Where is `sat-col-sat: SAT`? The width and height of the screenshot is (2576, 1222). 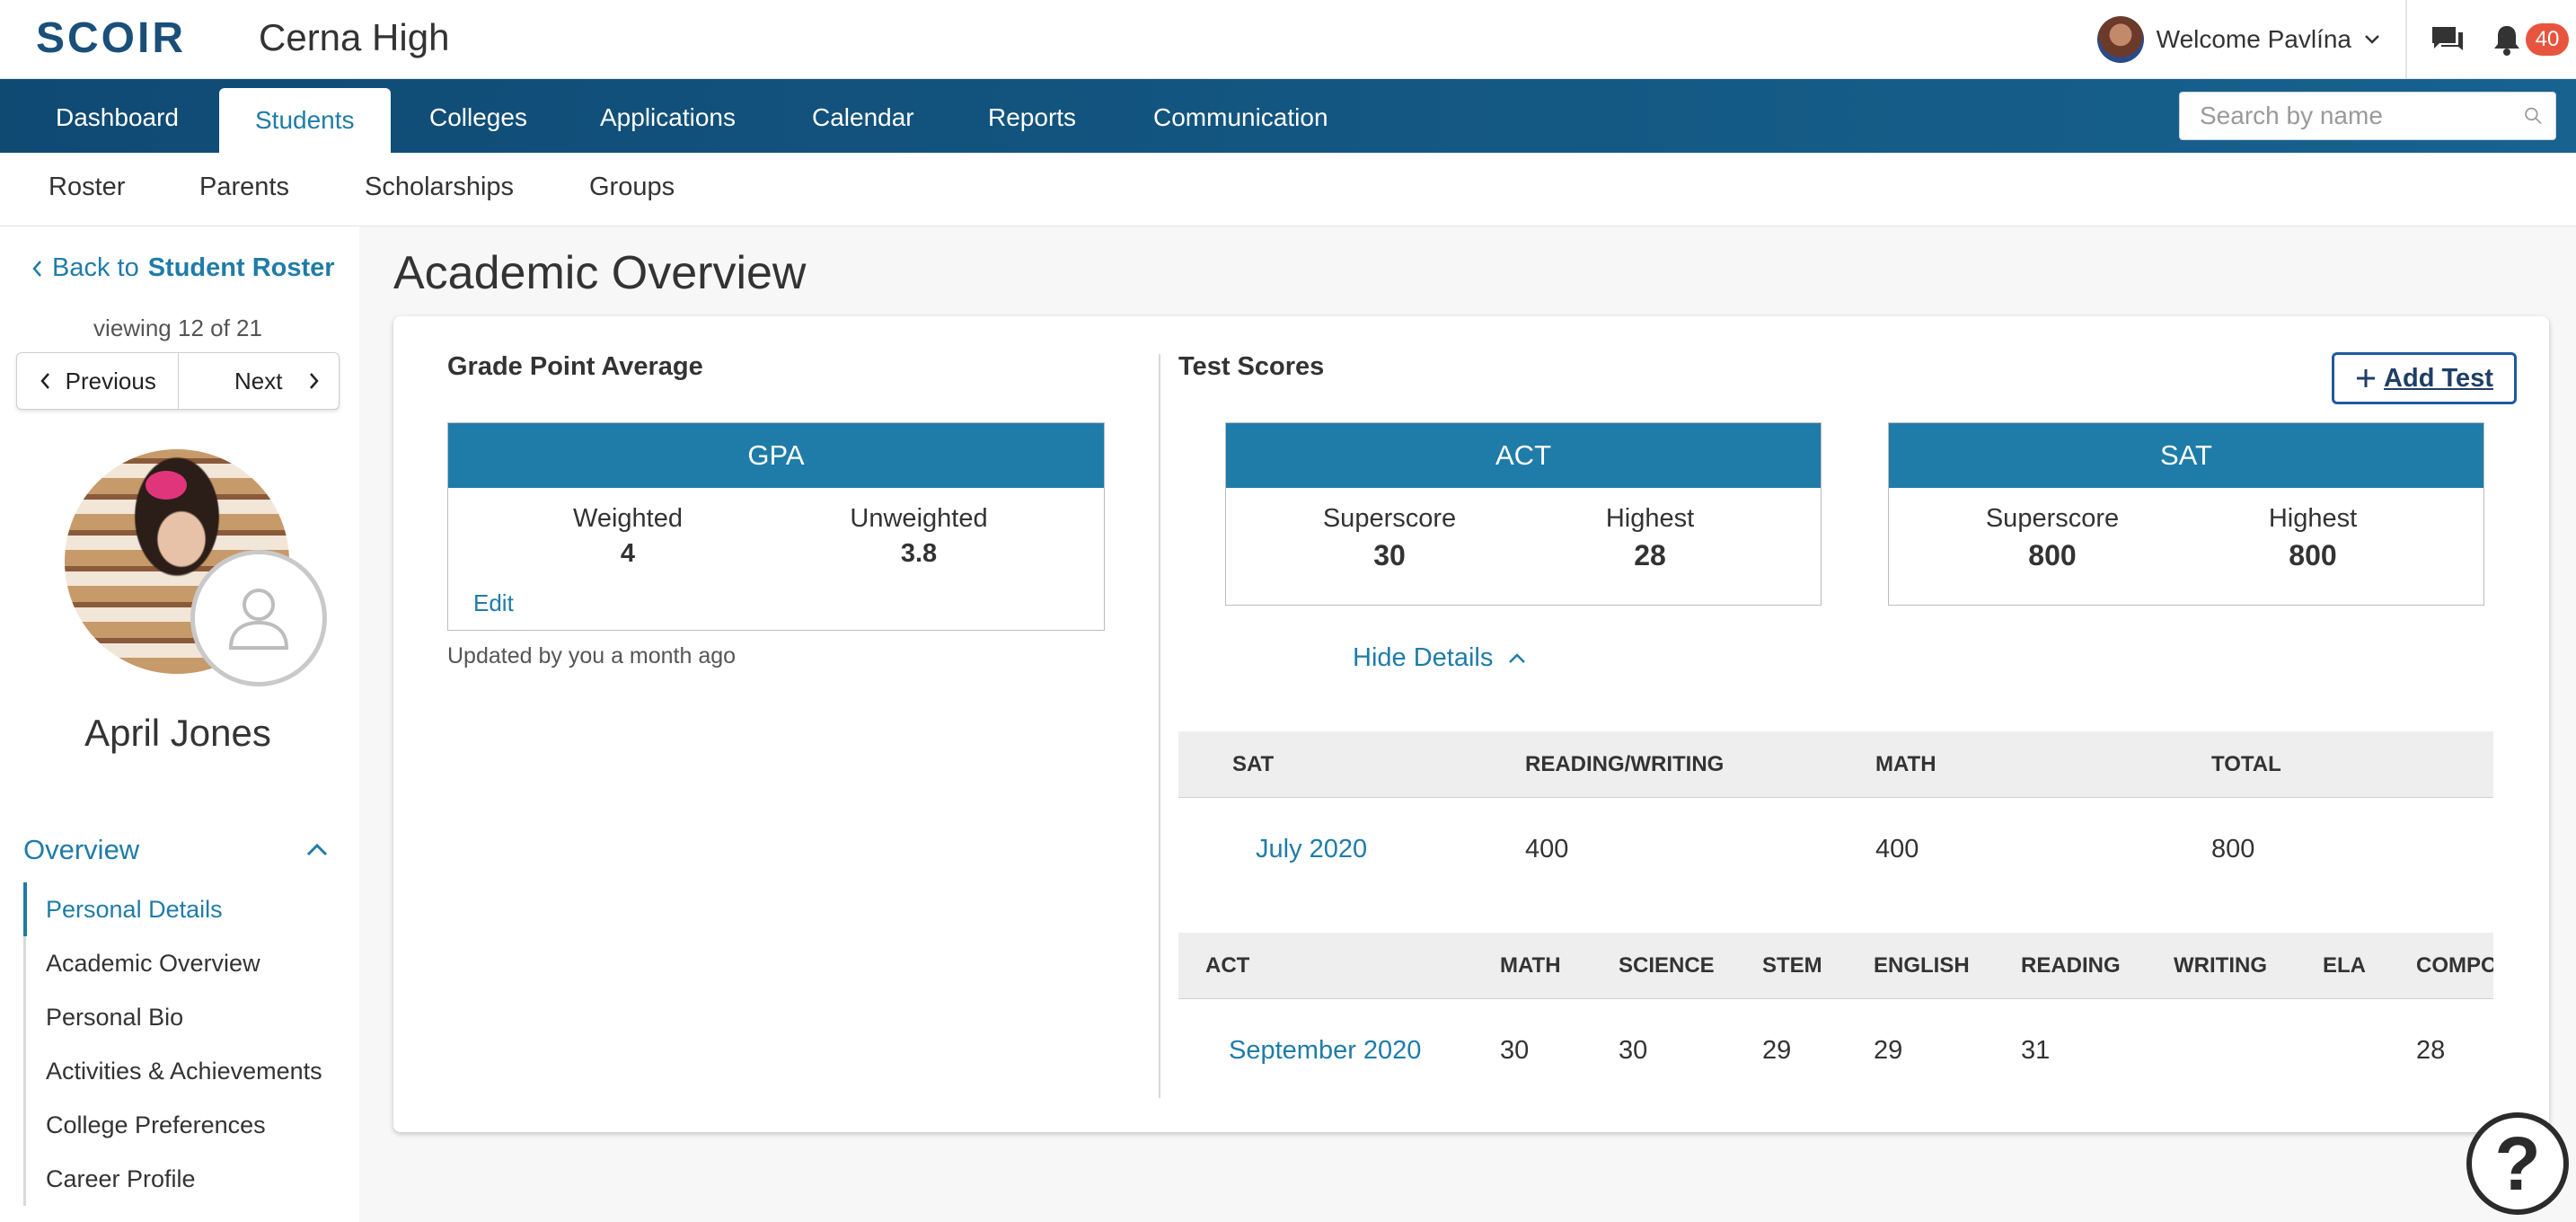 sat-col-sat: SAT is located at coordinates (1253, 764).